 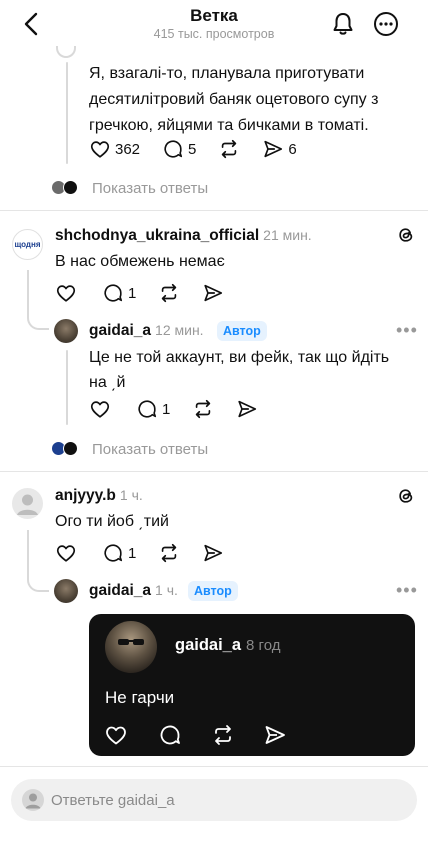 What do you see at coordinates (166, 590) in the screenshot?
I see `reply-time: 1 ч.` at bounding box center [166, 590].